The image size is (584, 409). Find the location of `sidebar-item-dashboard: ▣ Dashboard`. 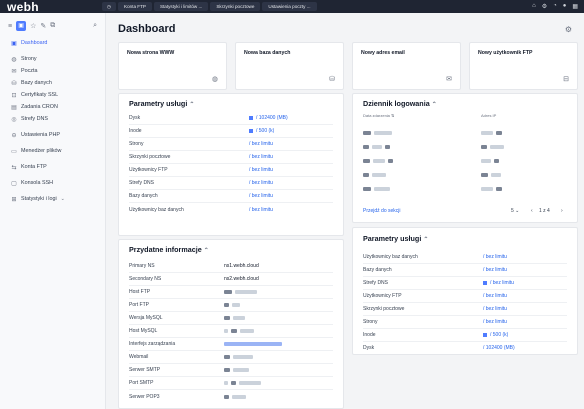

sidebar-item-dashboard: ▣ Dashboard is located at coordinates (52, 43).